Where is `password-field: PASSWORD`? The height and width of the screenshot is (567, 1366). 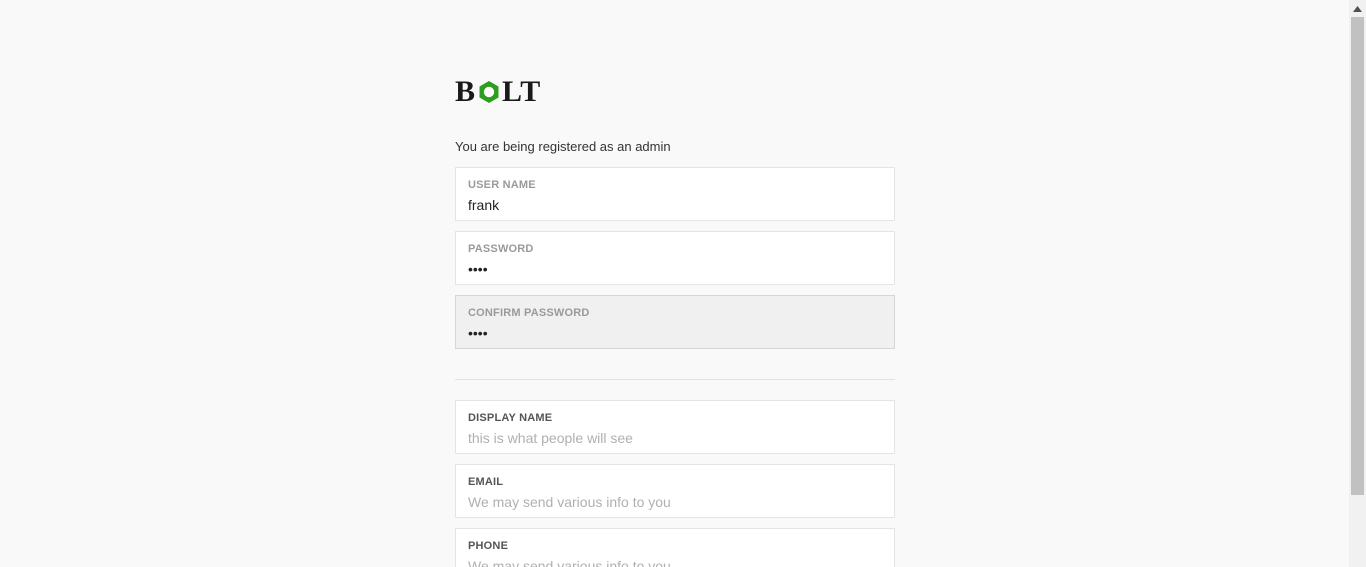
password-field: PASSWORD is located at coordinates (675, 258).